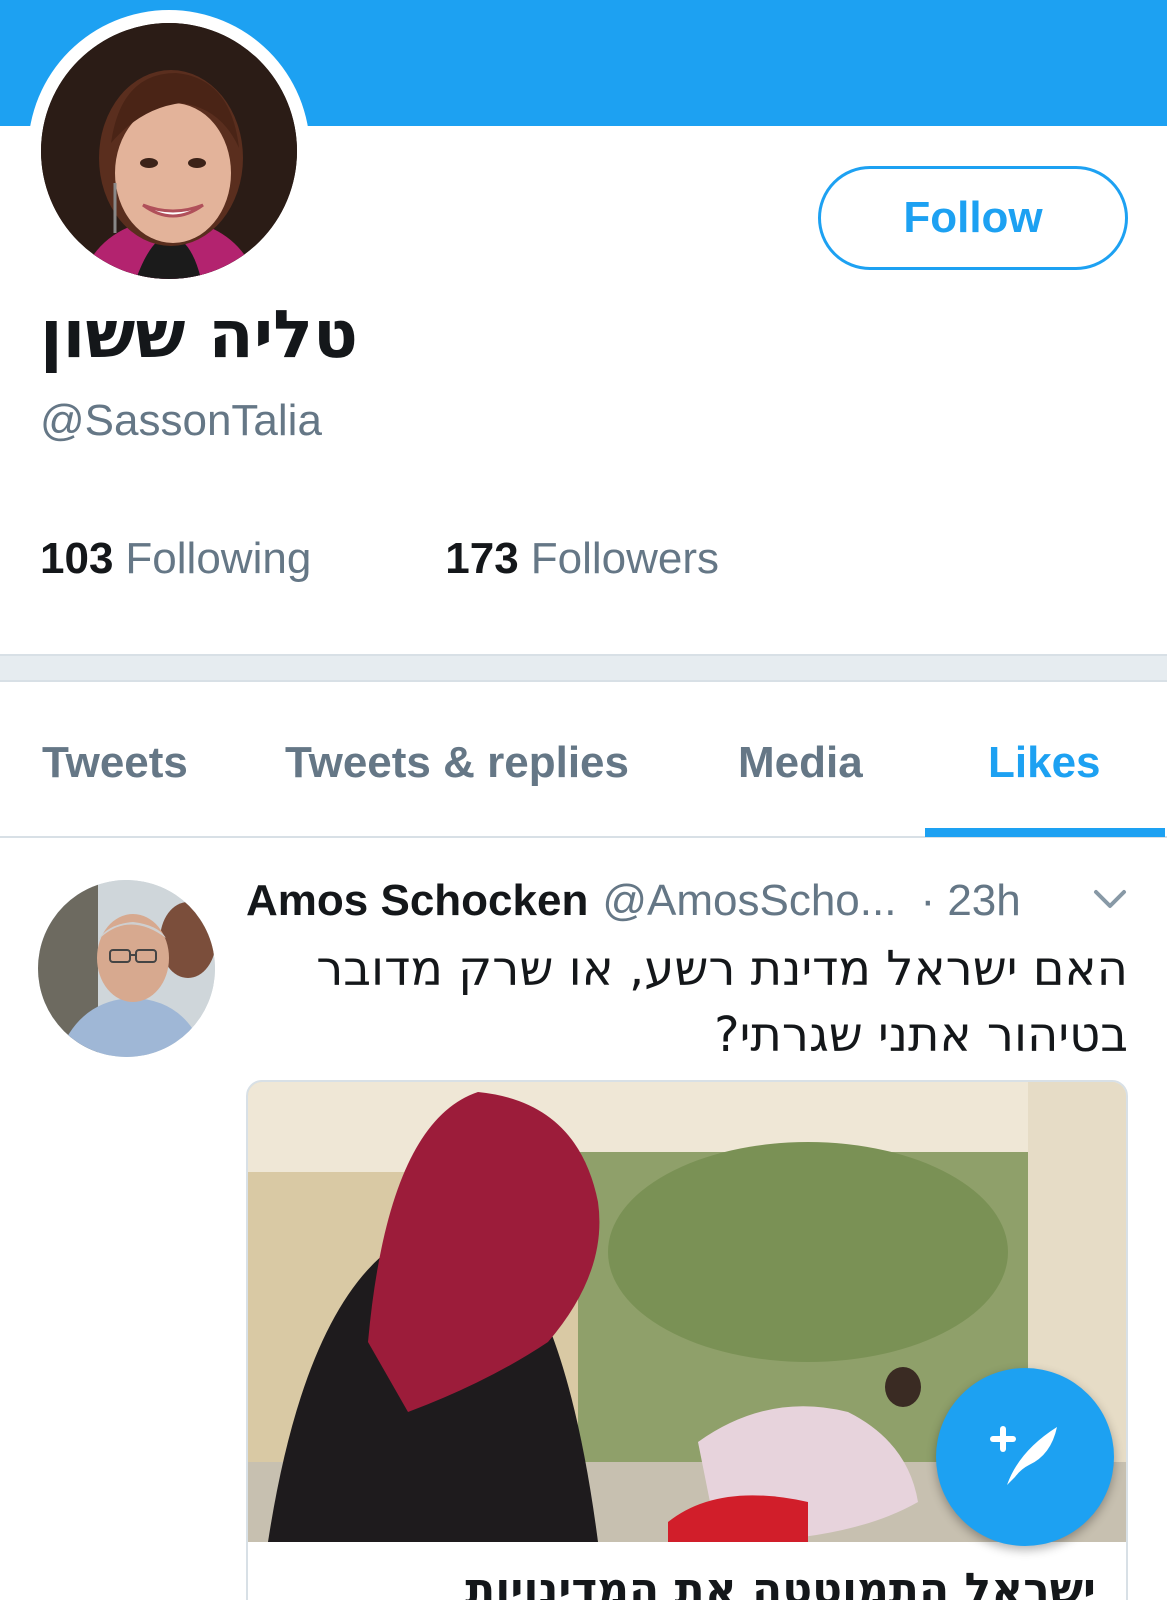 The image size is (1167, 1600). What do you see at coordinates (77, 558) in the screenshot?
I see `following-count: 103` at bounding box center [77, 558].